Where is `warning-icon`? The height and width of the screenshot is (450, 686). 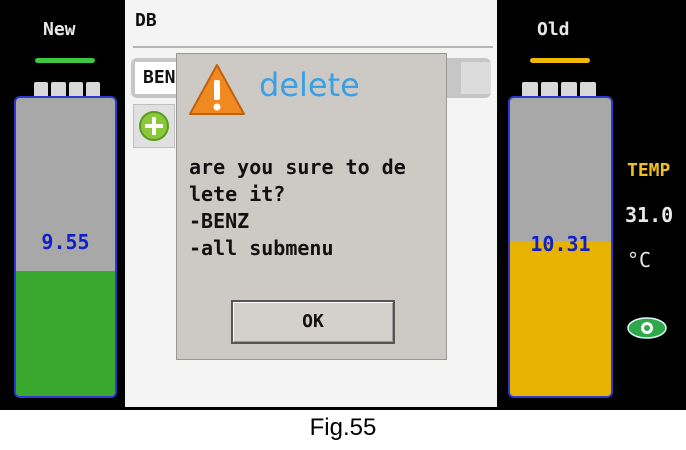 warning-icon is located at coordinates (217, 89).